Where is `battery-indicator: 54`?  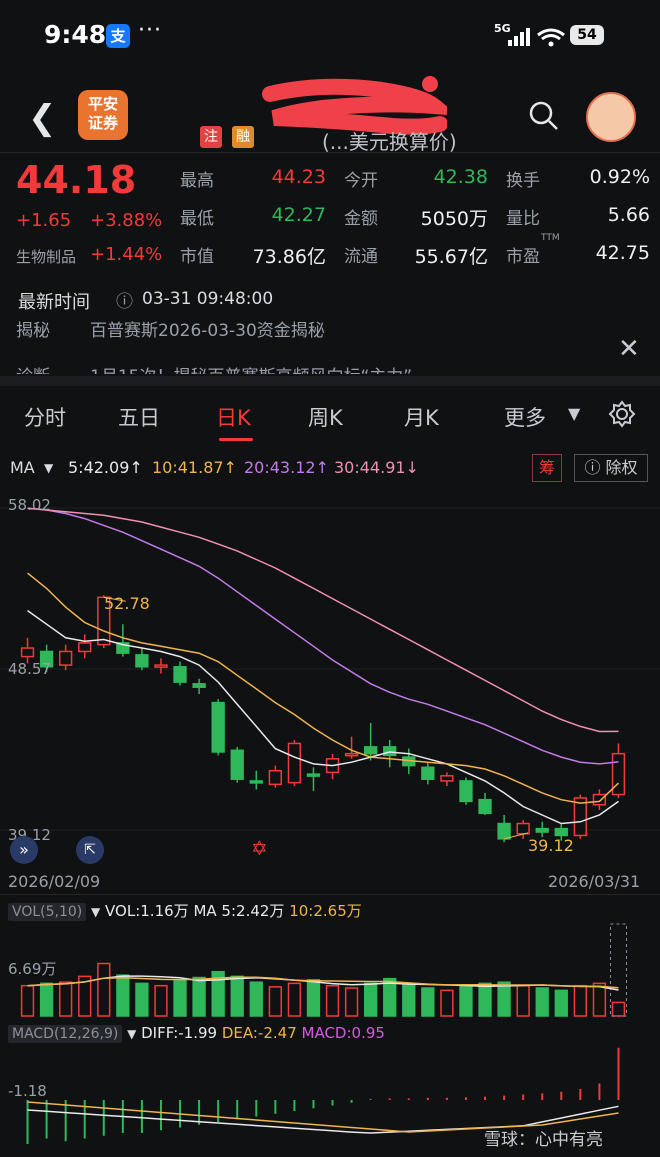
battery-indicator: 54 is located at coordinates (587, 35).